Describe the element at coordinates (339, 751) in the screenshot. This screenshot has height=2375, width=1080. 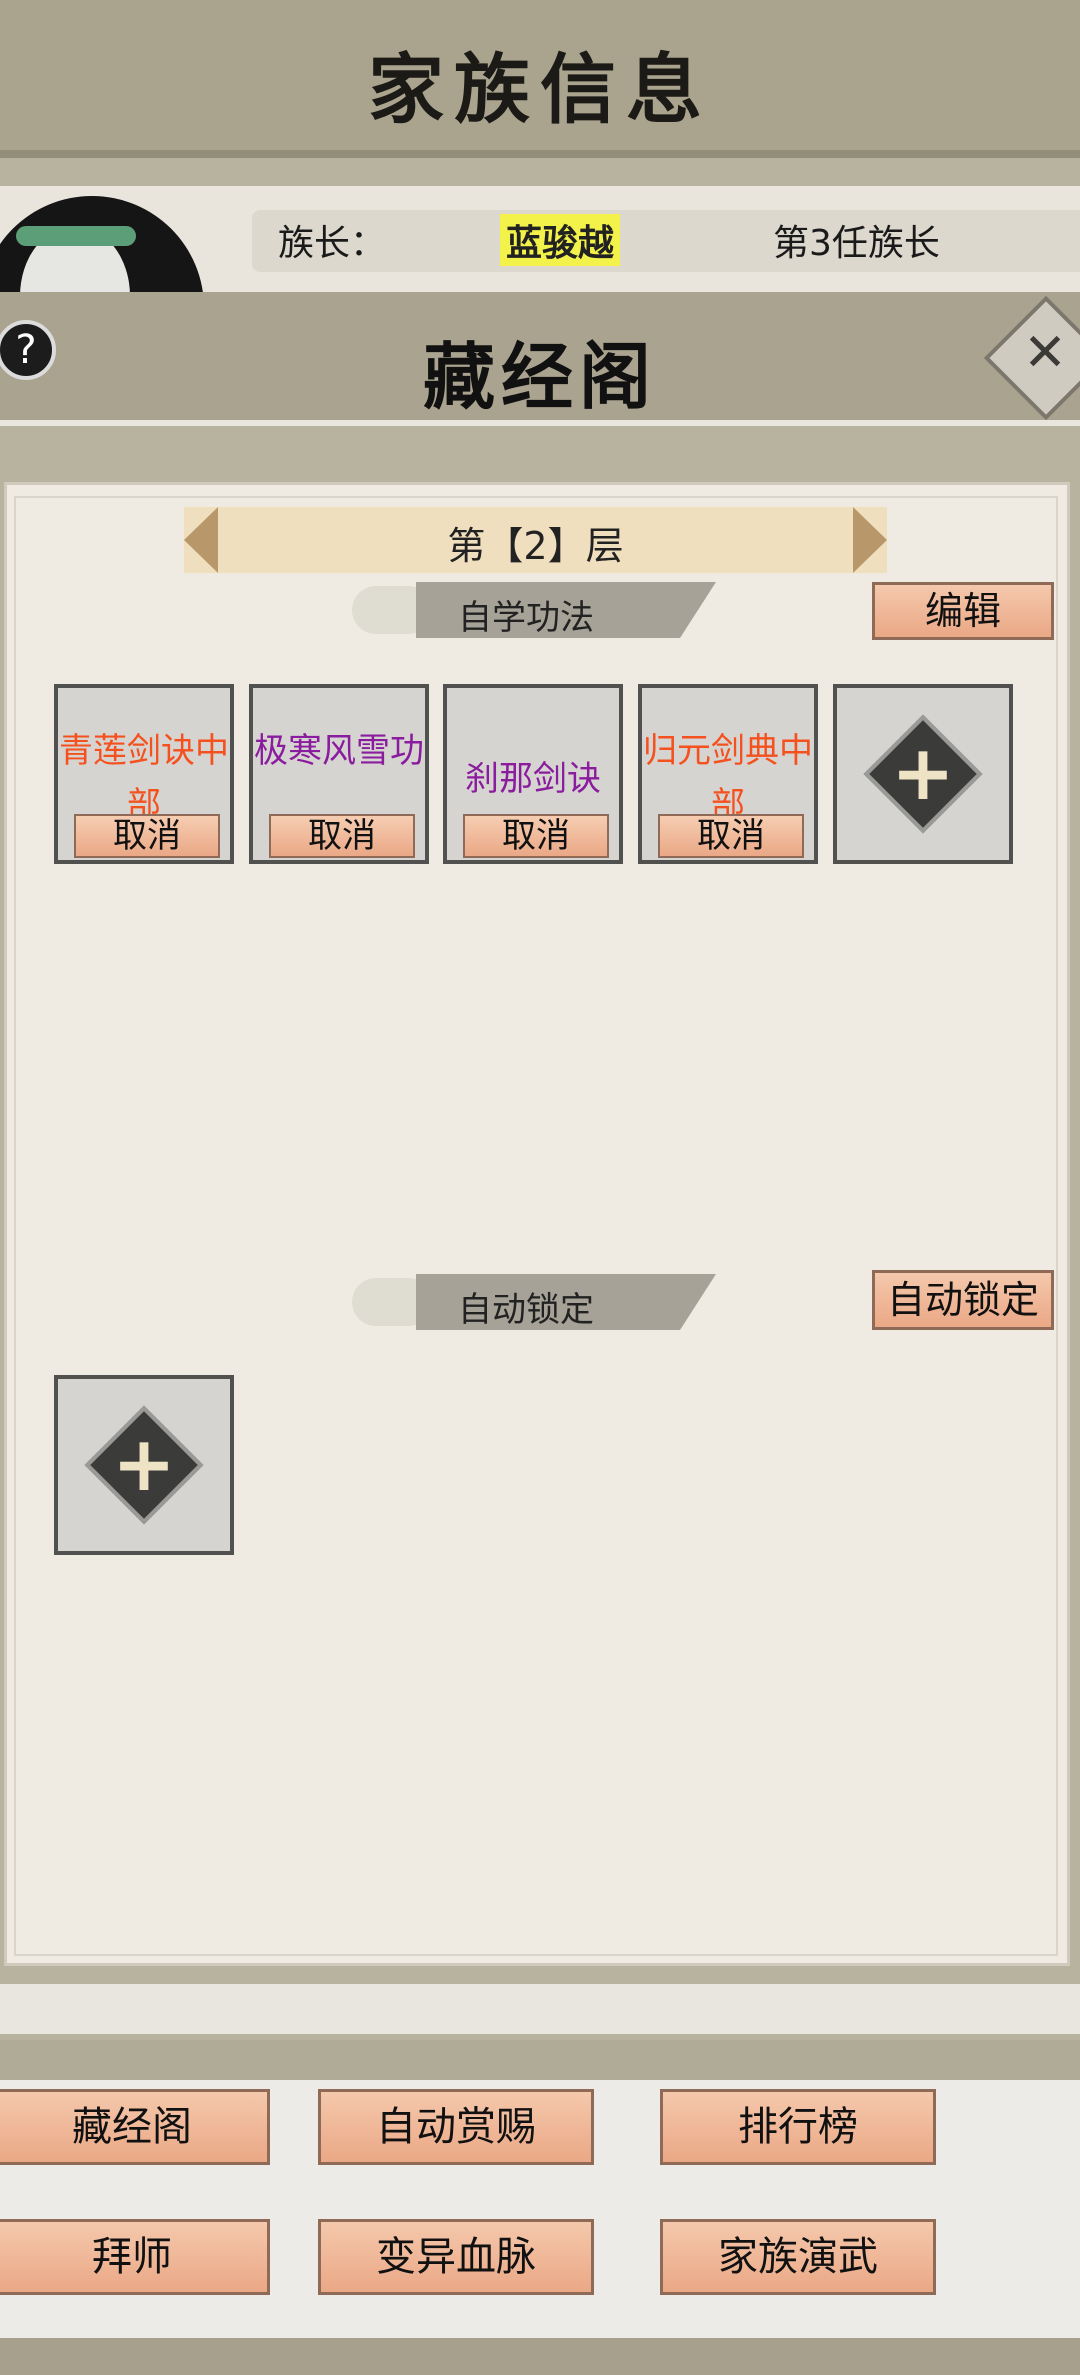
I see `skill-name: 极寒风雪功` at that location.